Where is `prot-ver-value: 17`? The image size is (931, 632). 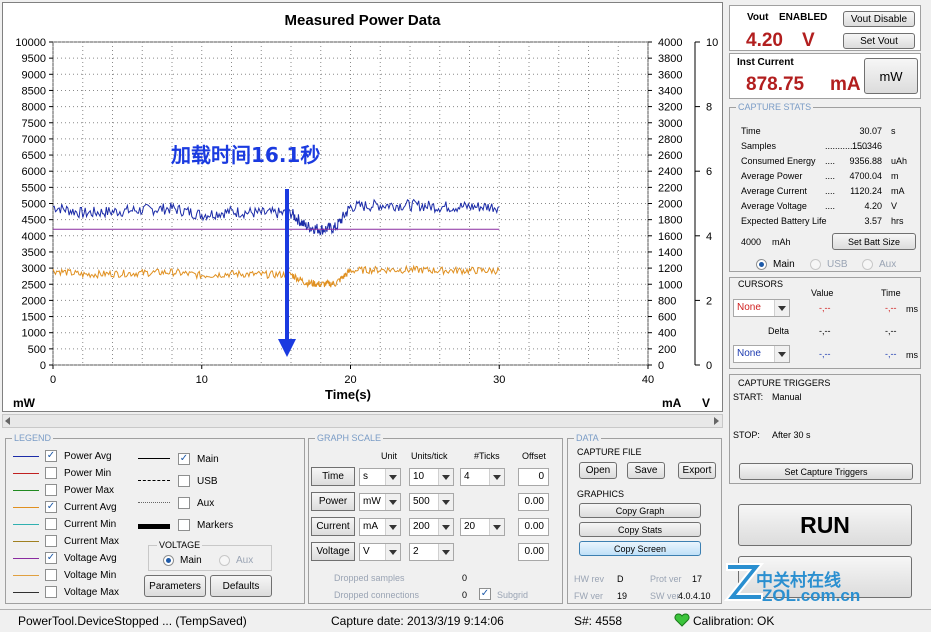
prot-ver-value: 17 is located at coordinates (697, 579).